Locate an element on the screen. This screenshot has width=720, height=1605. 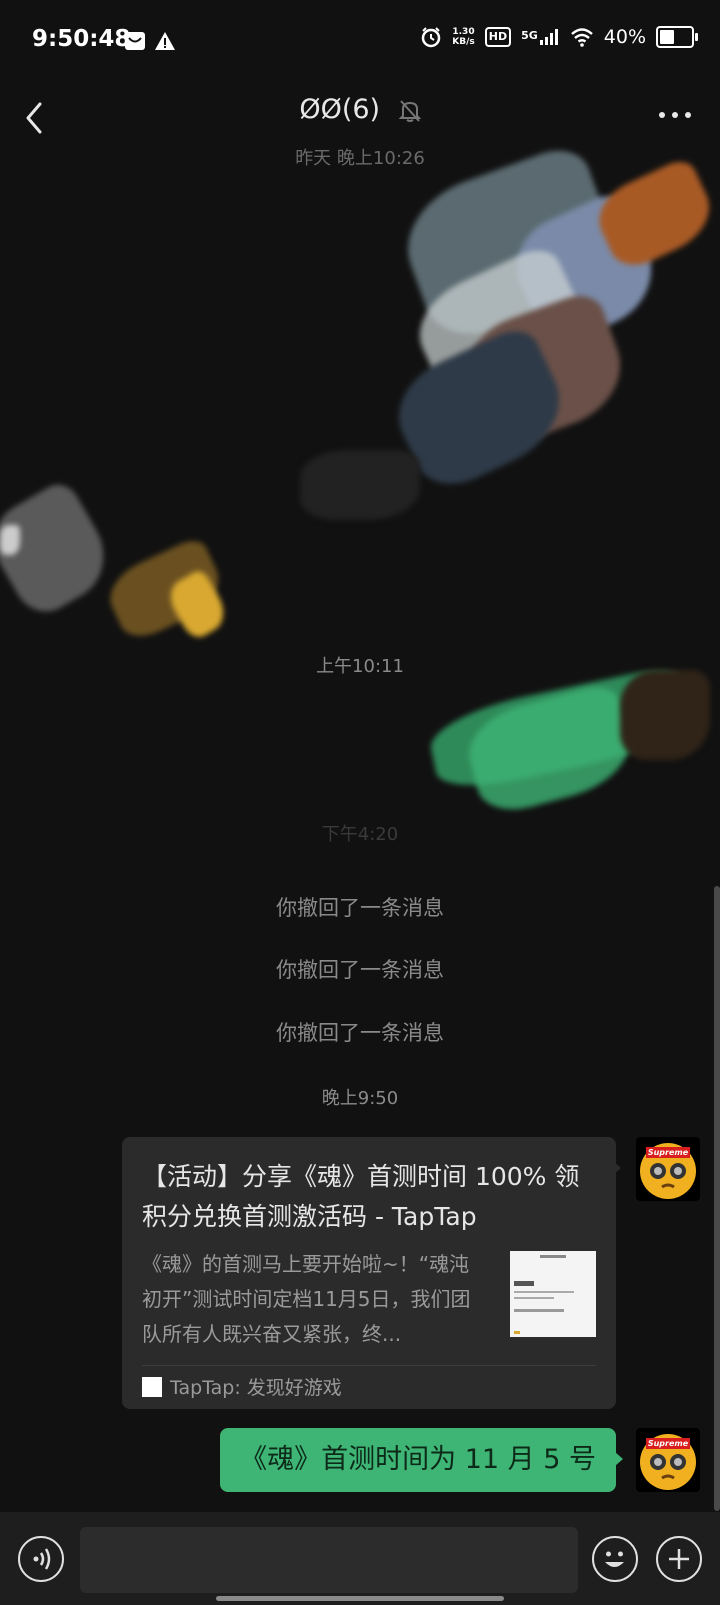
status-bar: 9:50:48 1.30 KB/s HD 5G 40% is located at coordinates (360, 42).